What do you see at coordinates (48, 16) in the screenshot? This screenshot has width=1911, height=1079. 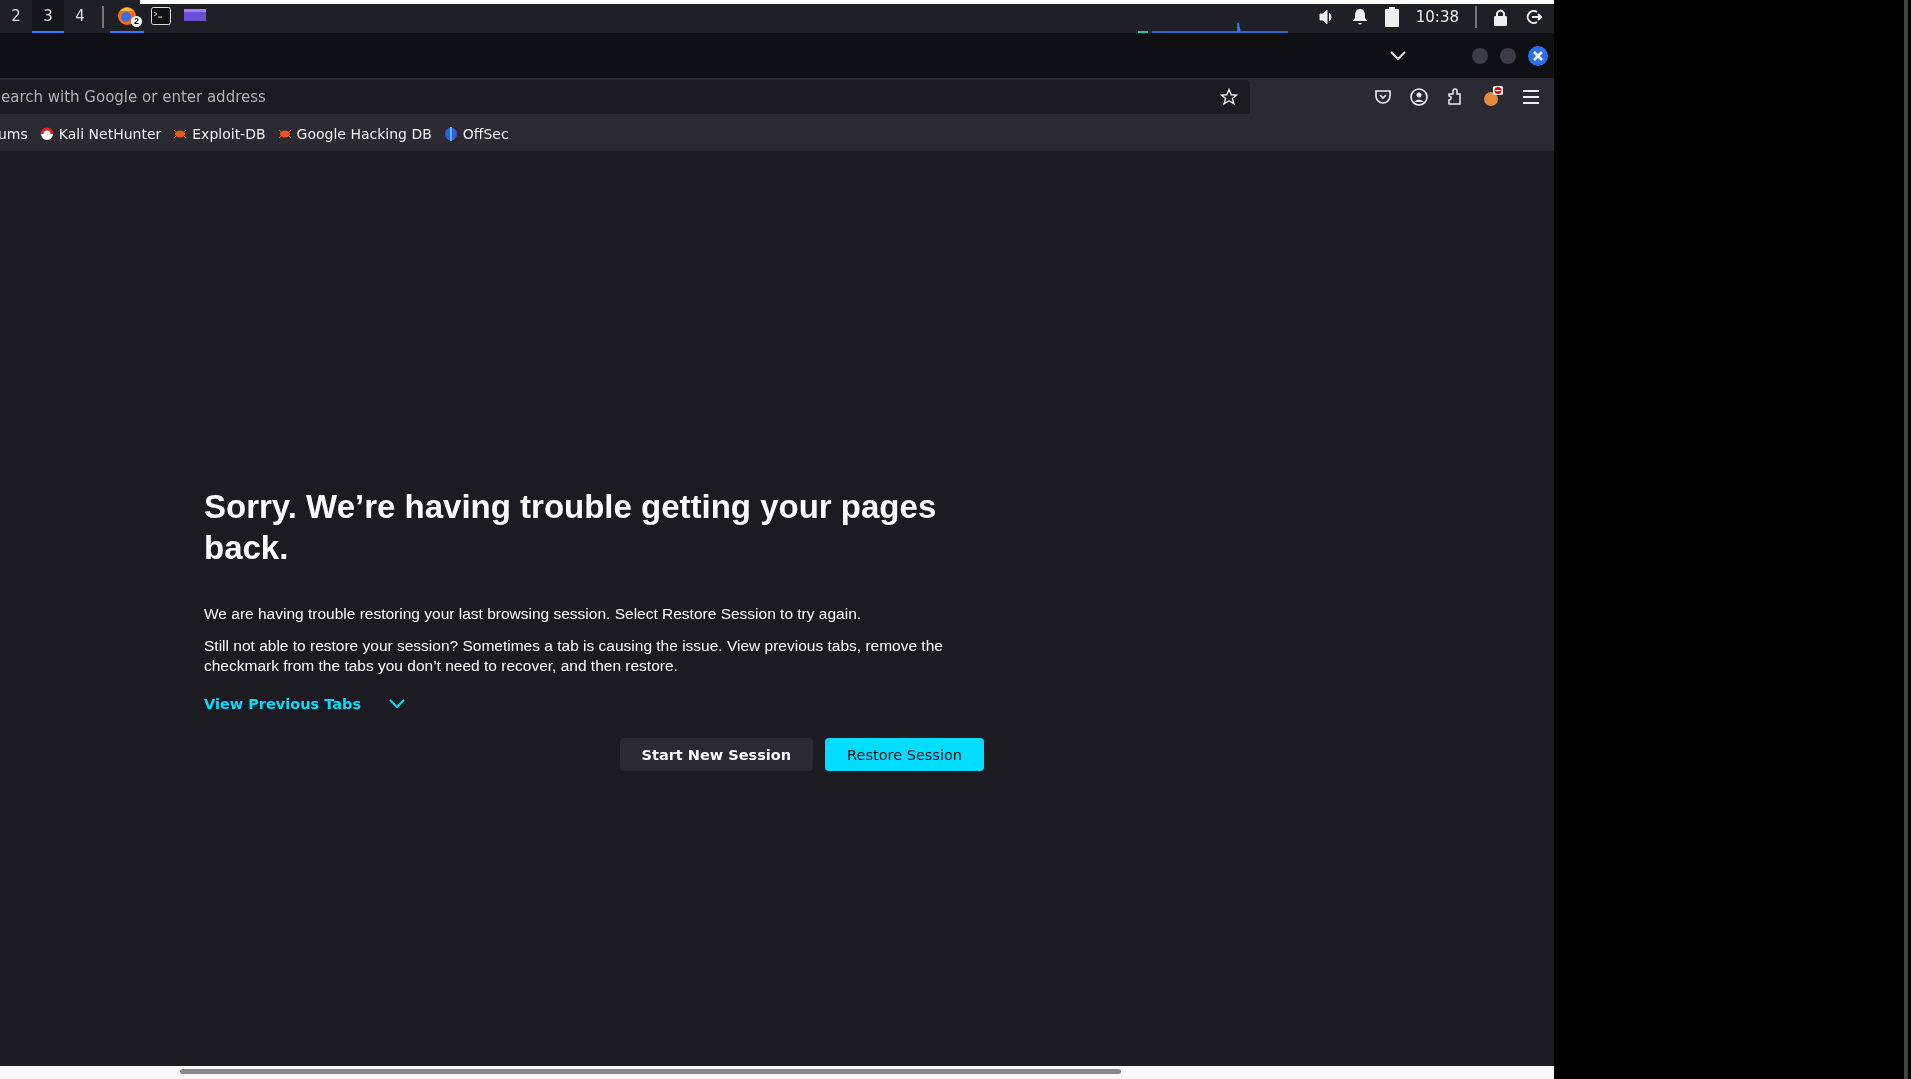 I see `workspace-button: 3` at bounding box center [48, 16].